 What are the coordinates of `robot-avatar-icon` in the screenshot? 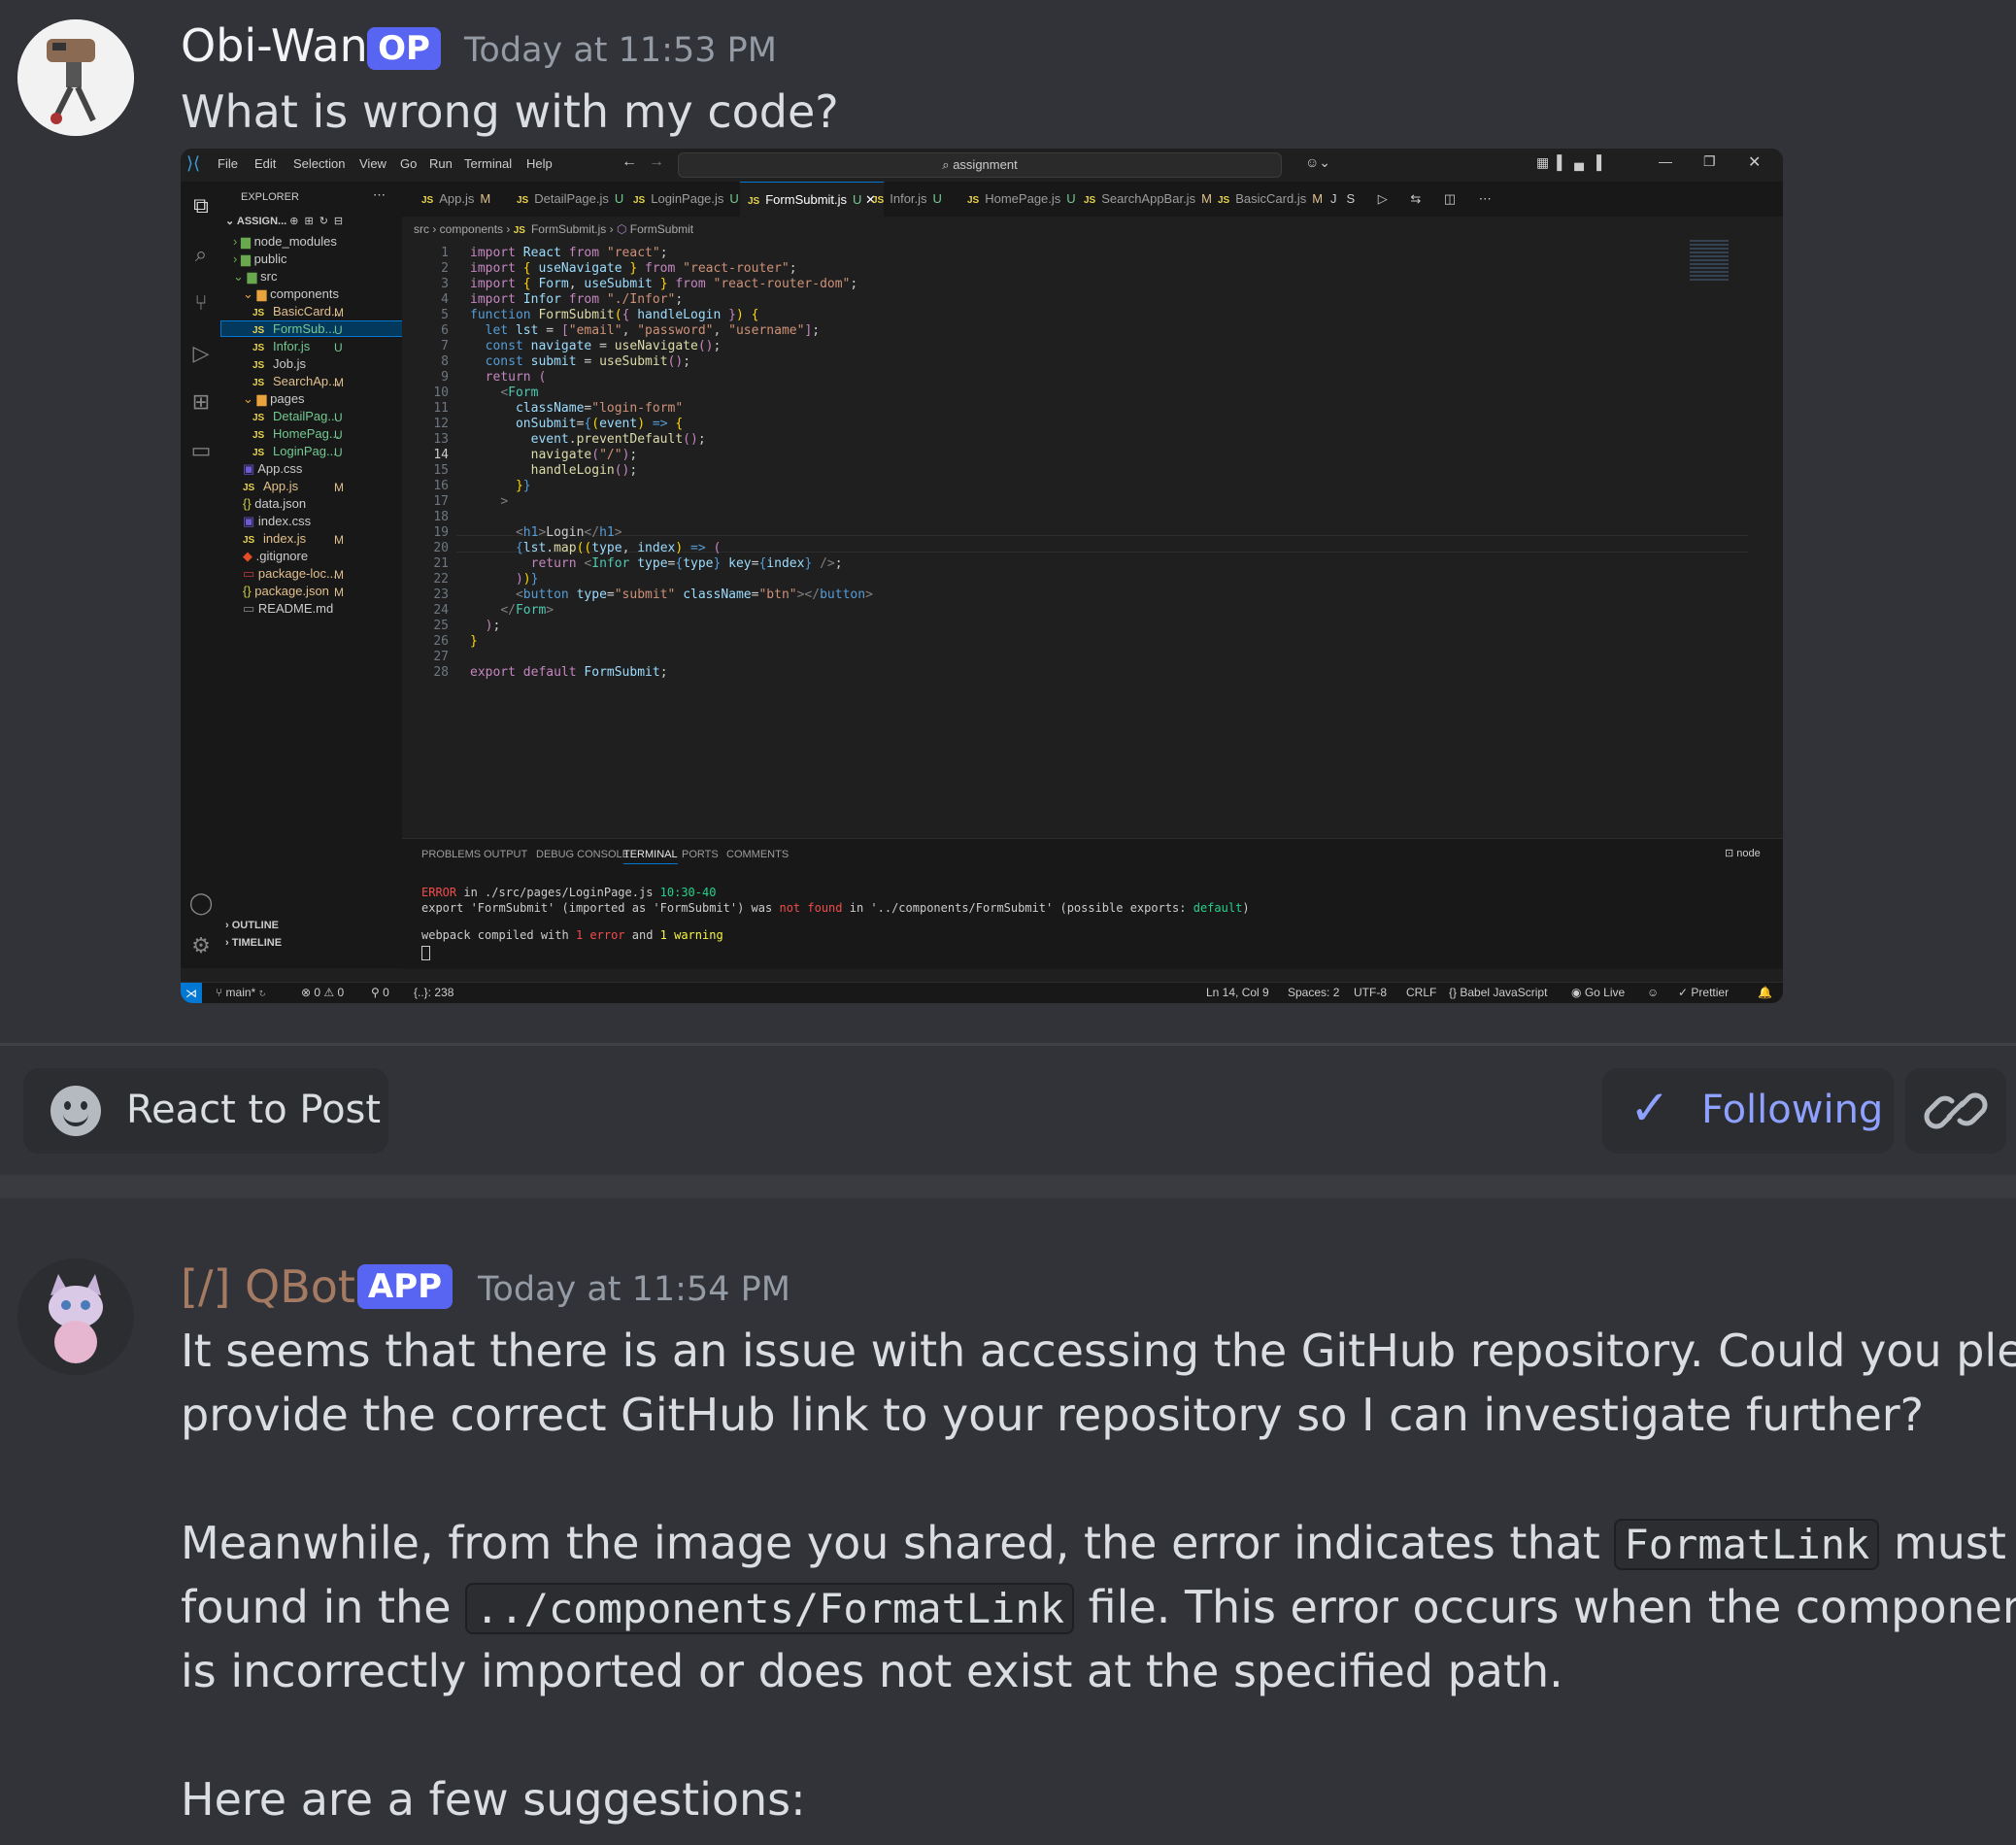 It's located at (75, 78).